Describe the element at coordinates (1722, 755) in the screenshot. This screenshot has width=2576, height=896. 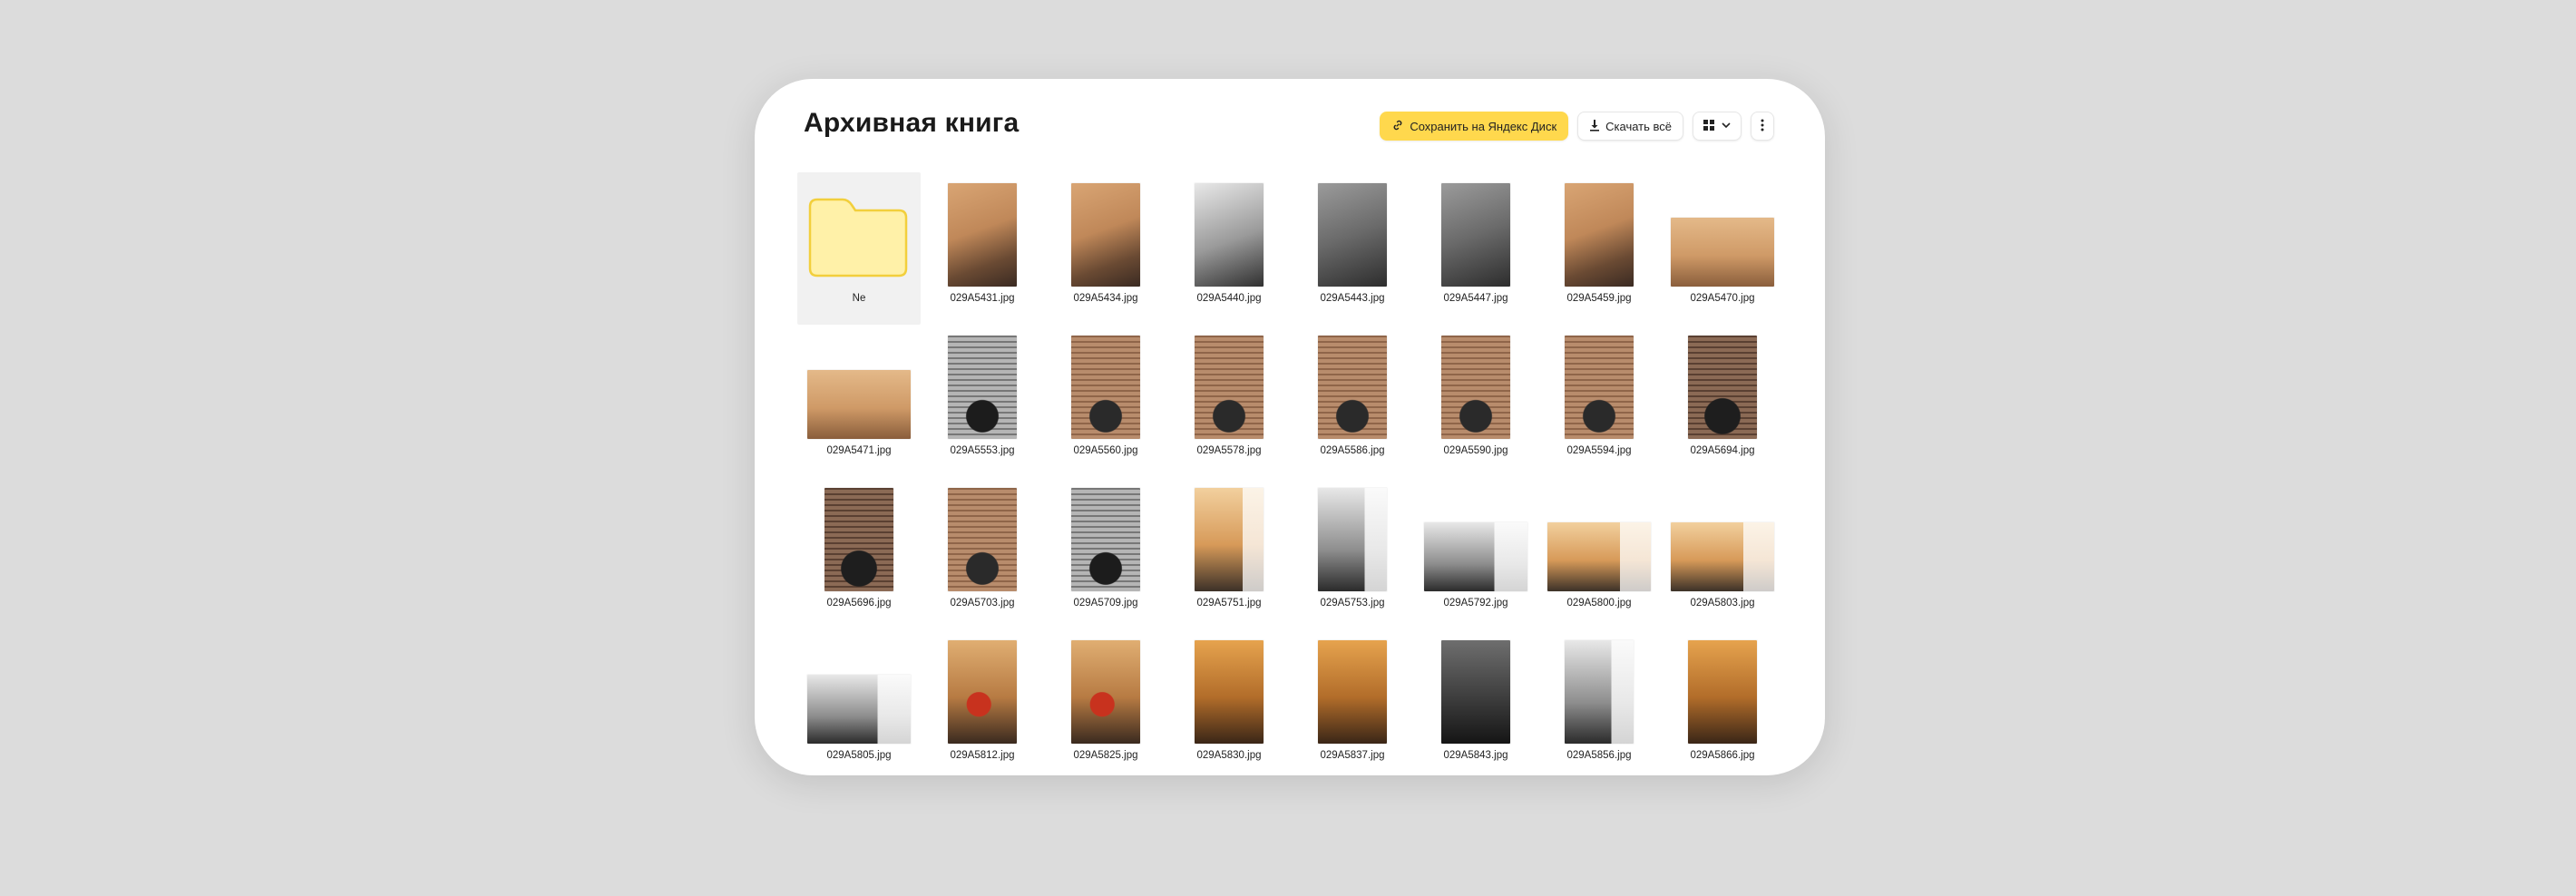
I see `file-name: 029A5866.jpg` at that location.